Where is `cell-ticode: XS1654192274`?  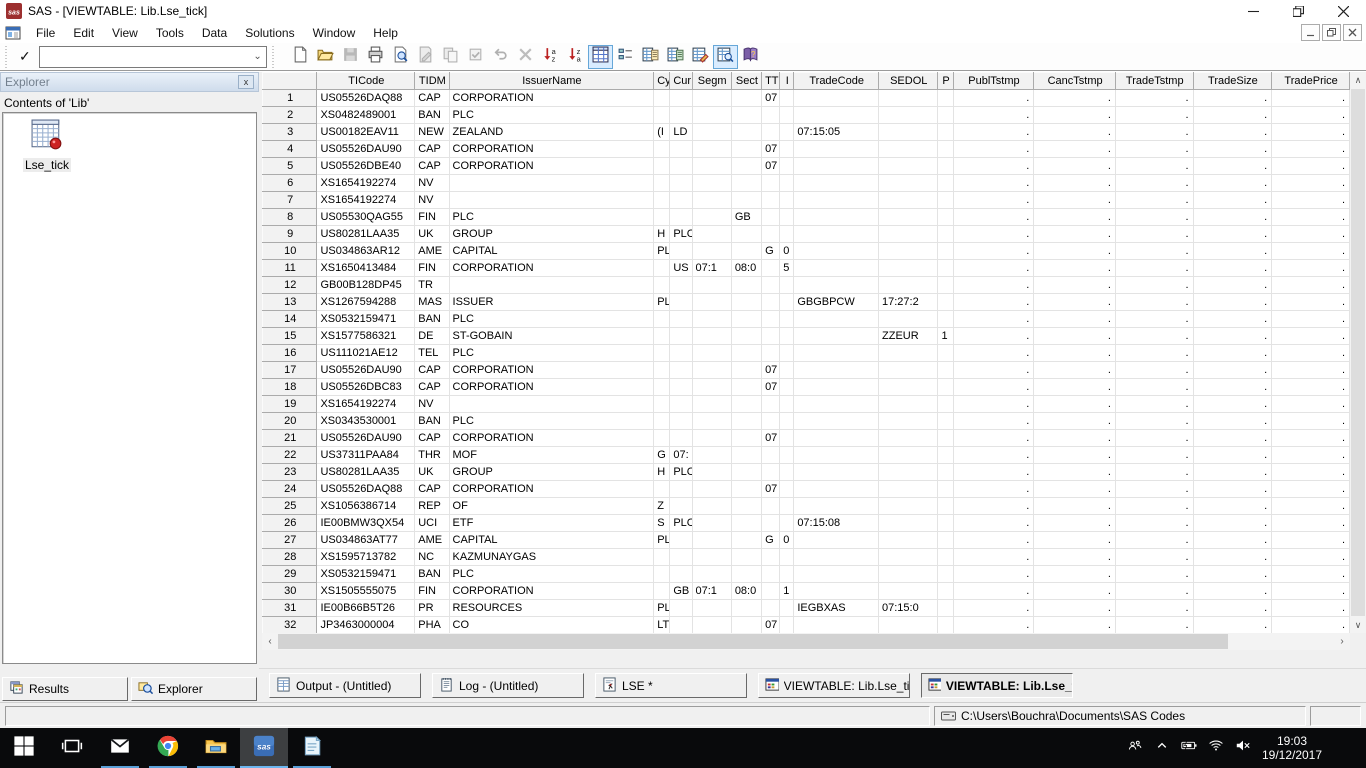
cell-ticode: XS1654192274 is located at coordinates (366, 404).